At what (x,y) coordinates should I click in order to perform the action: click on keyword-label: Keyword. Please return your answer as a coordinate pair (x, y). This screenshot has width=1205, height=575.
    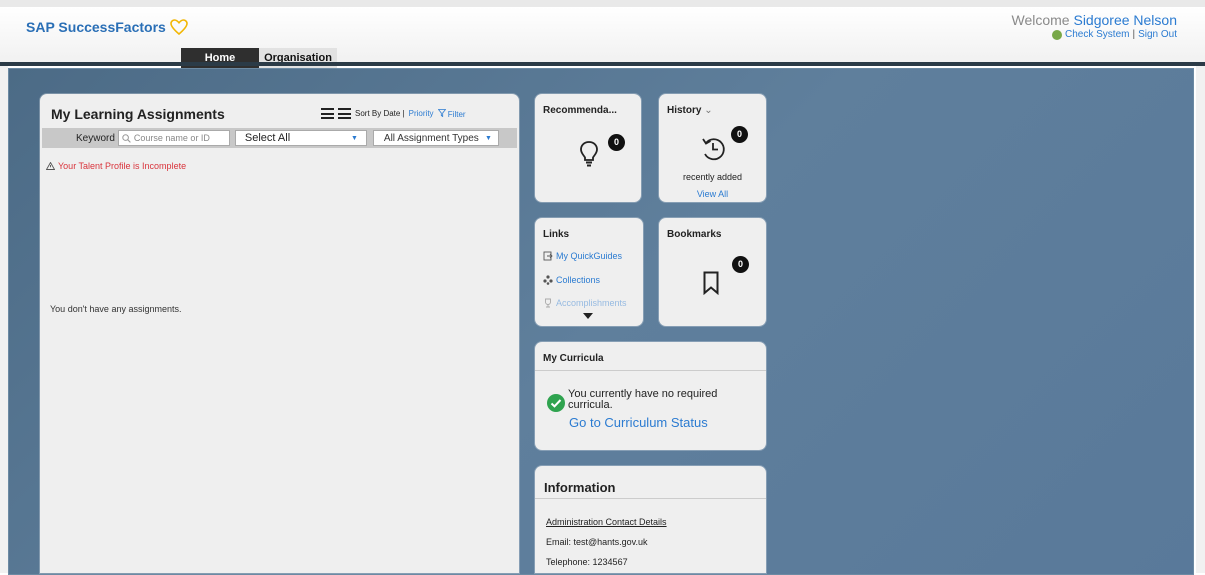
    Looking at the image, I should click on (95, 138).